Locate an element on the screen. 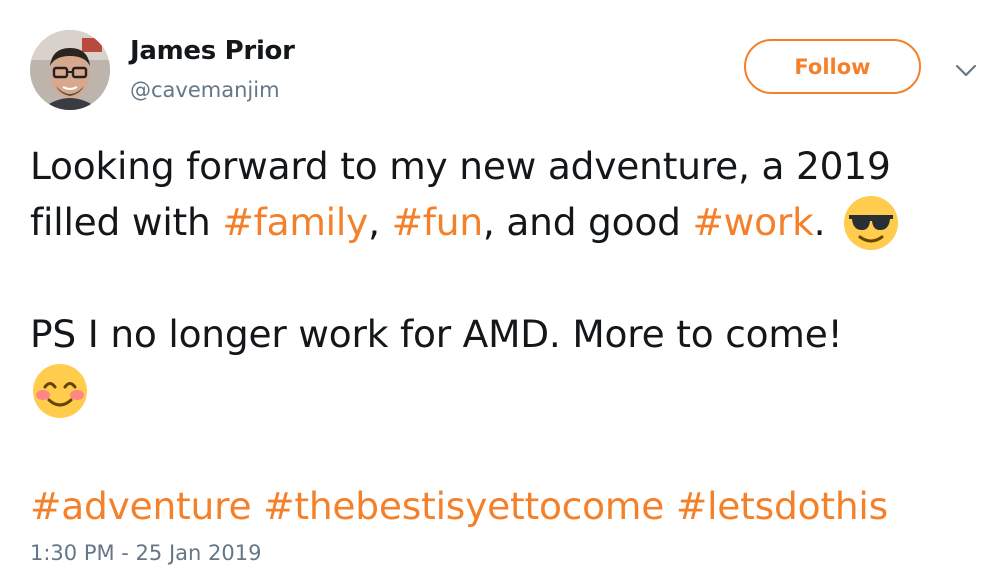  chevron-down-icon is located at coordinates (966, 71).